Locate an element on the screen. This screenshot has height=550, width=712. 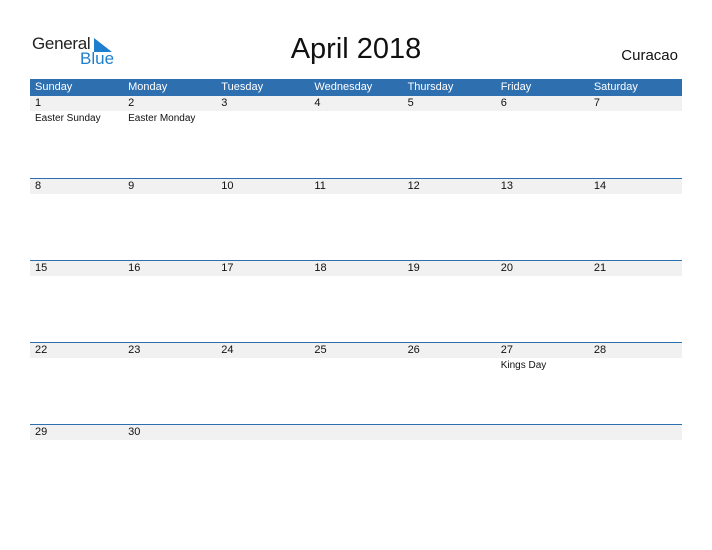
weekday-saturday: Saturday is located at coordinates (615, 87).